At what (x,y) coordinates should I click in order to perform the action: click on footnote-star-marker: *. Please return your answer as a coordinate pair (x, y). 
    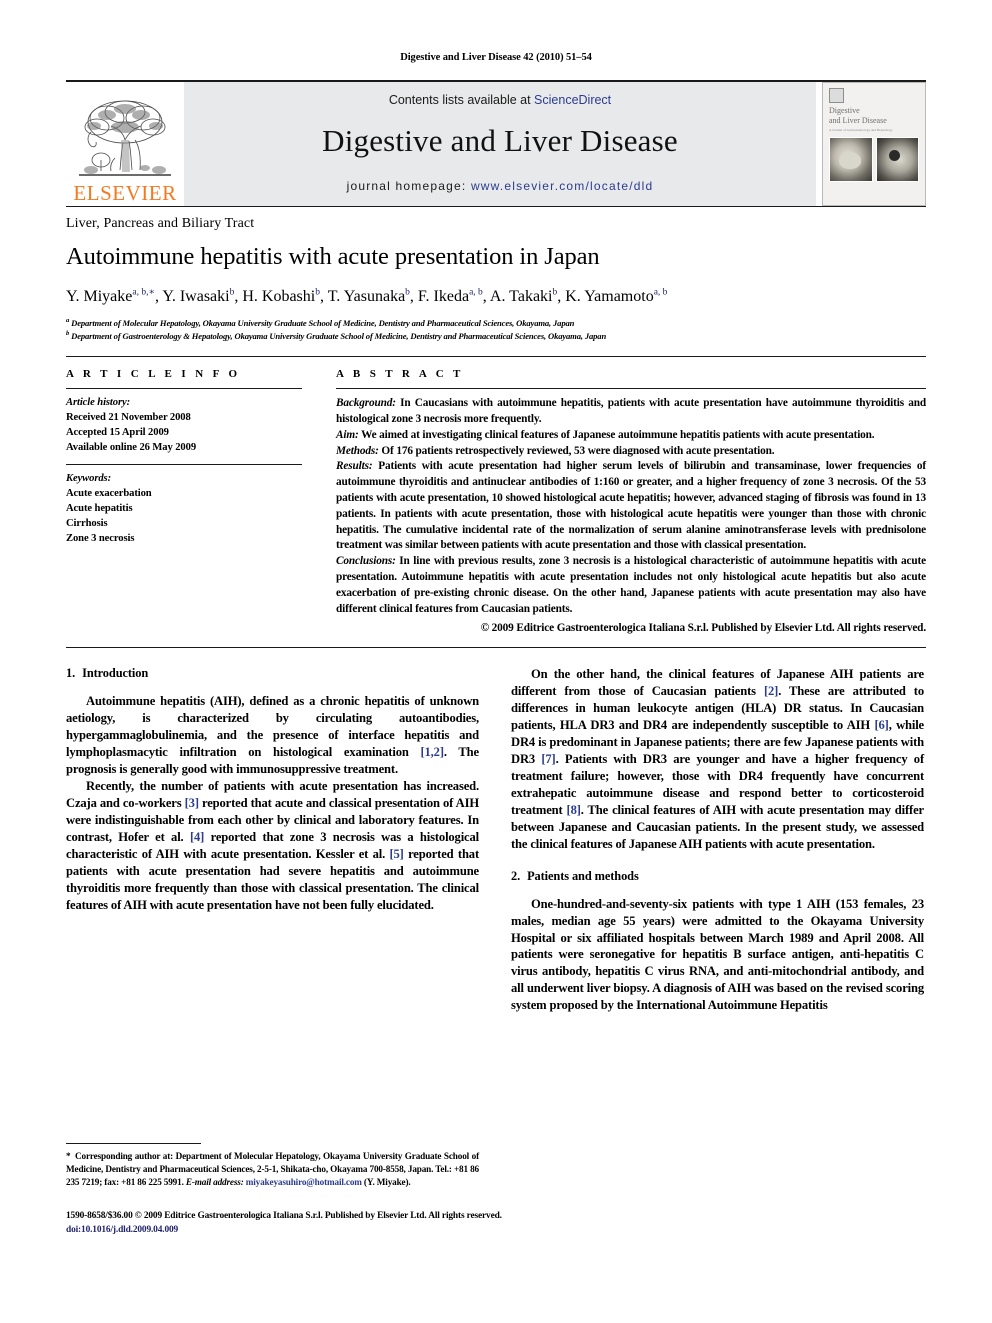
    Looking at the image, I should click on (68, 1156).